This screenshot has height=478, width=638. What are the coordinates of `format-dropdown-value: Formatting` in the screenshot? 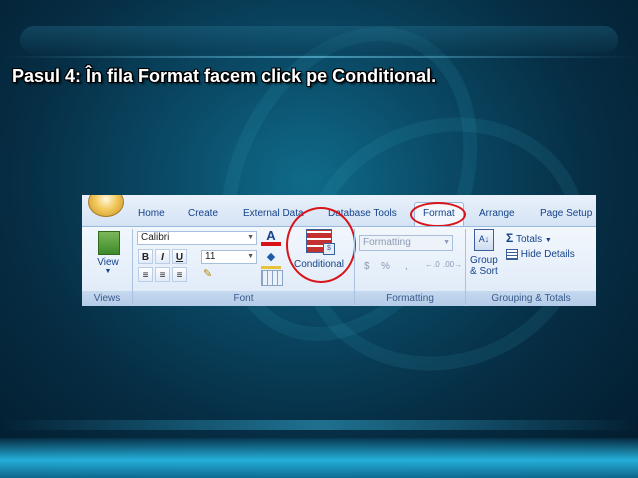 It's located at (387, 242).